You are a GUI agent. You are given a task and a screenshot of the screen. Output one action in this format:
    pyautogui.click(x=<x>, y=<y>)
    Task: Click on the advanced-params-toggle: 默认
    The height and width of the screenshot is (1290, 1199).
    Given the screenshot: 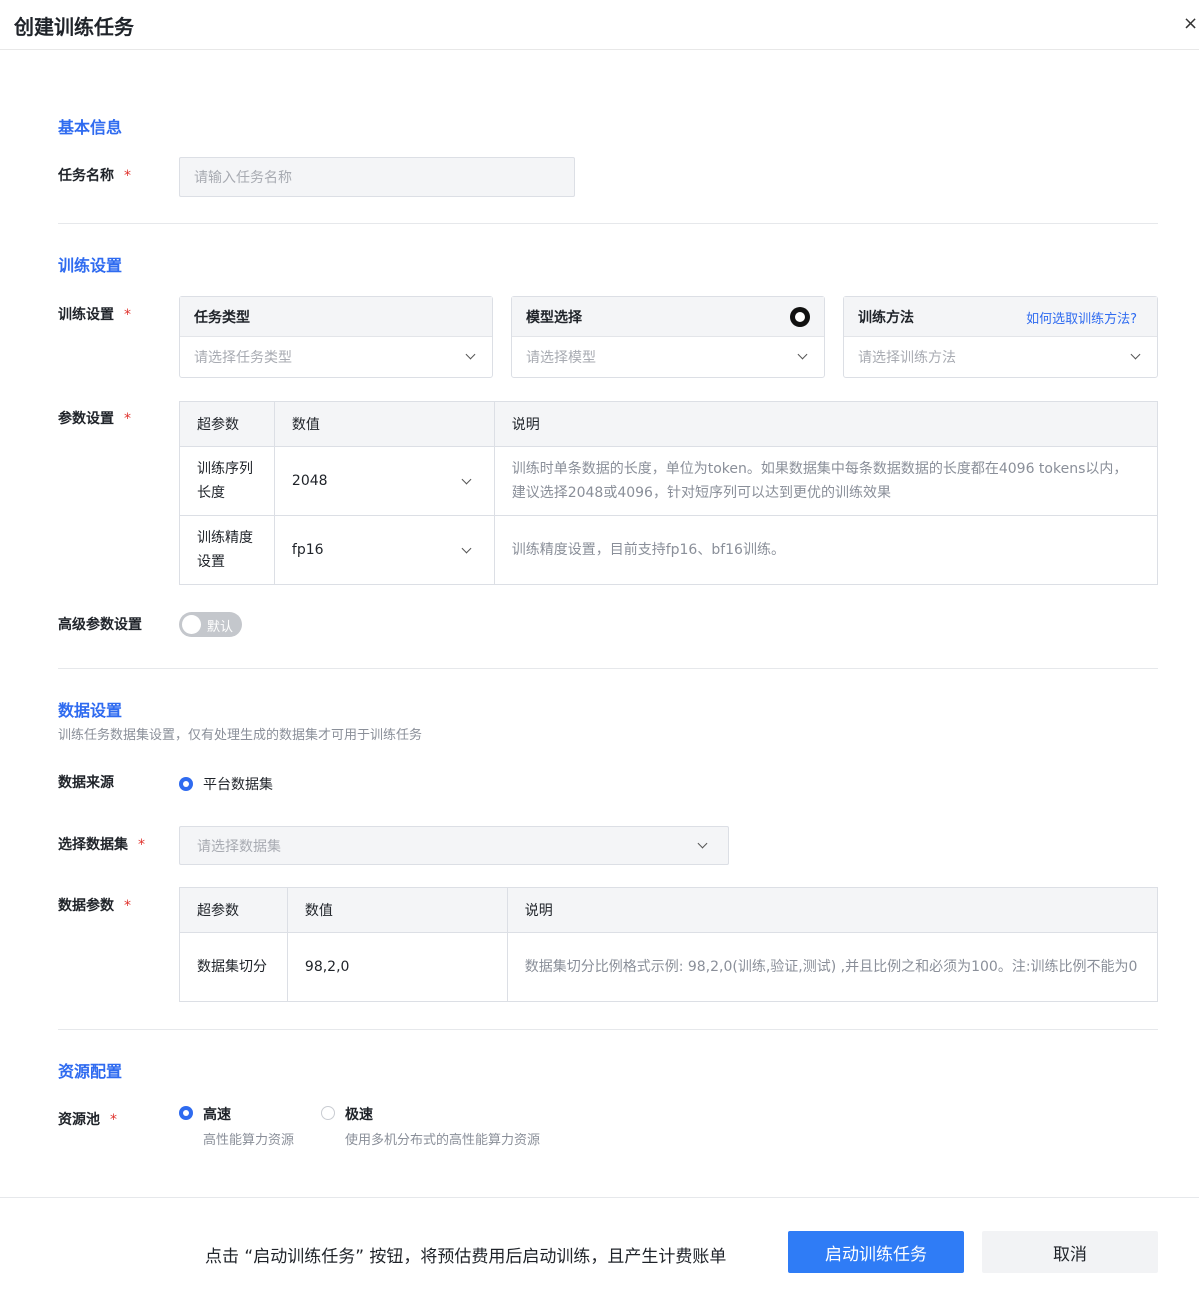 What is the action you would take?
    pyautogui.click(x=210, y=624)
    